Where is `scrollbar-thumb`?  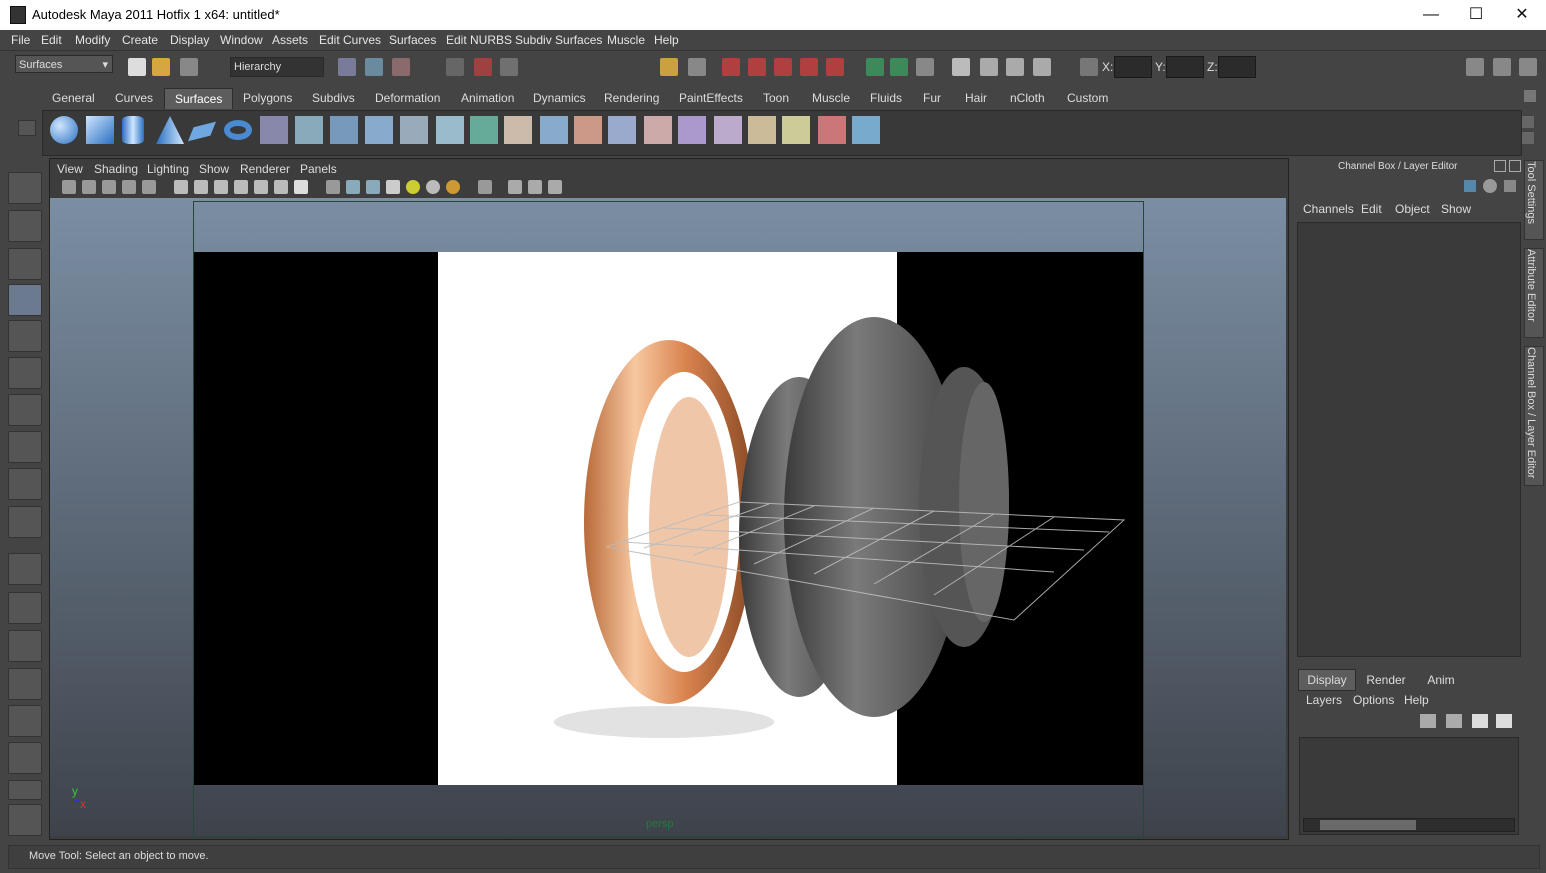 scrollbar-thumb is located at coordinates (1368, 825).